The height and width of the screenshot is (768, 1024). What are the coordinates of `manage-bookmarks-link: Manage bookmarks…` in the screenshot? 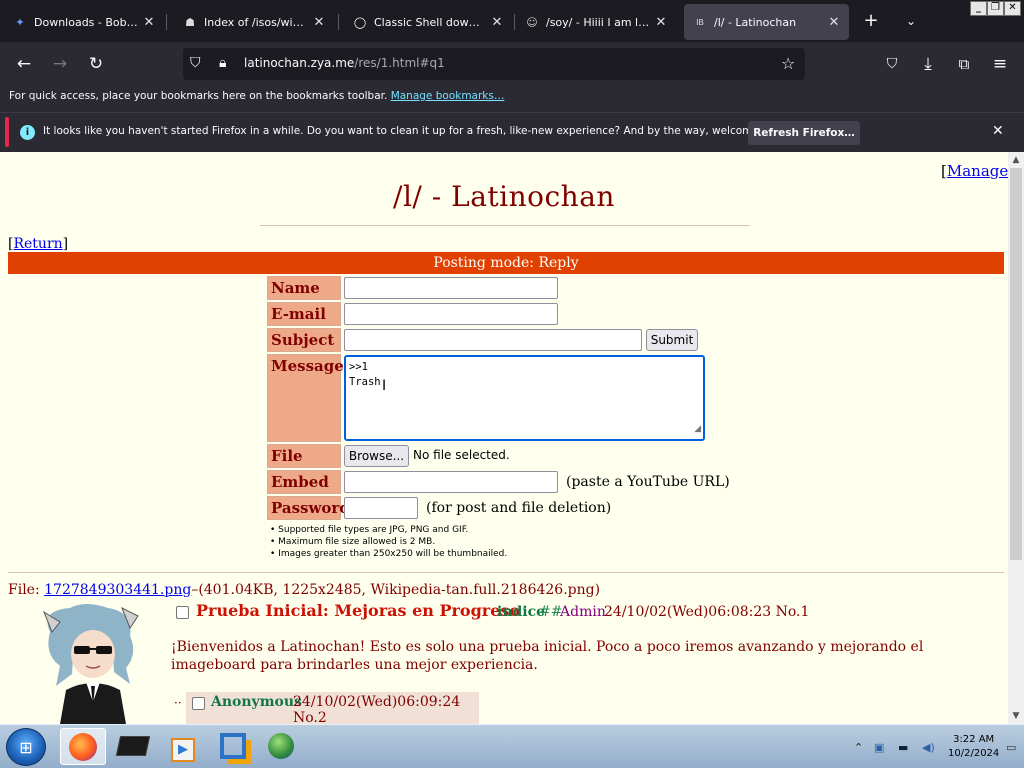 It's located at (448, 96).